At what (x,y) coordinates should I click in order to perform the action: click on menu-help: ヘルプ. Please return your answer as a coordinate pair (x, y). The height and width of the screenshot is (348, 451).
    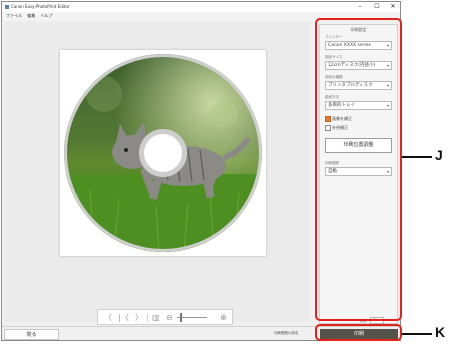
    Looking at the image, I should click on (47, 15).